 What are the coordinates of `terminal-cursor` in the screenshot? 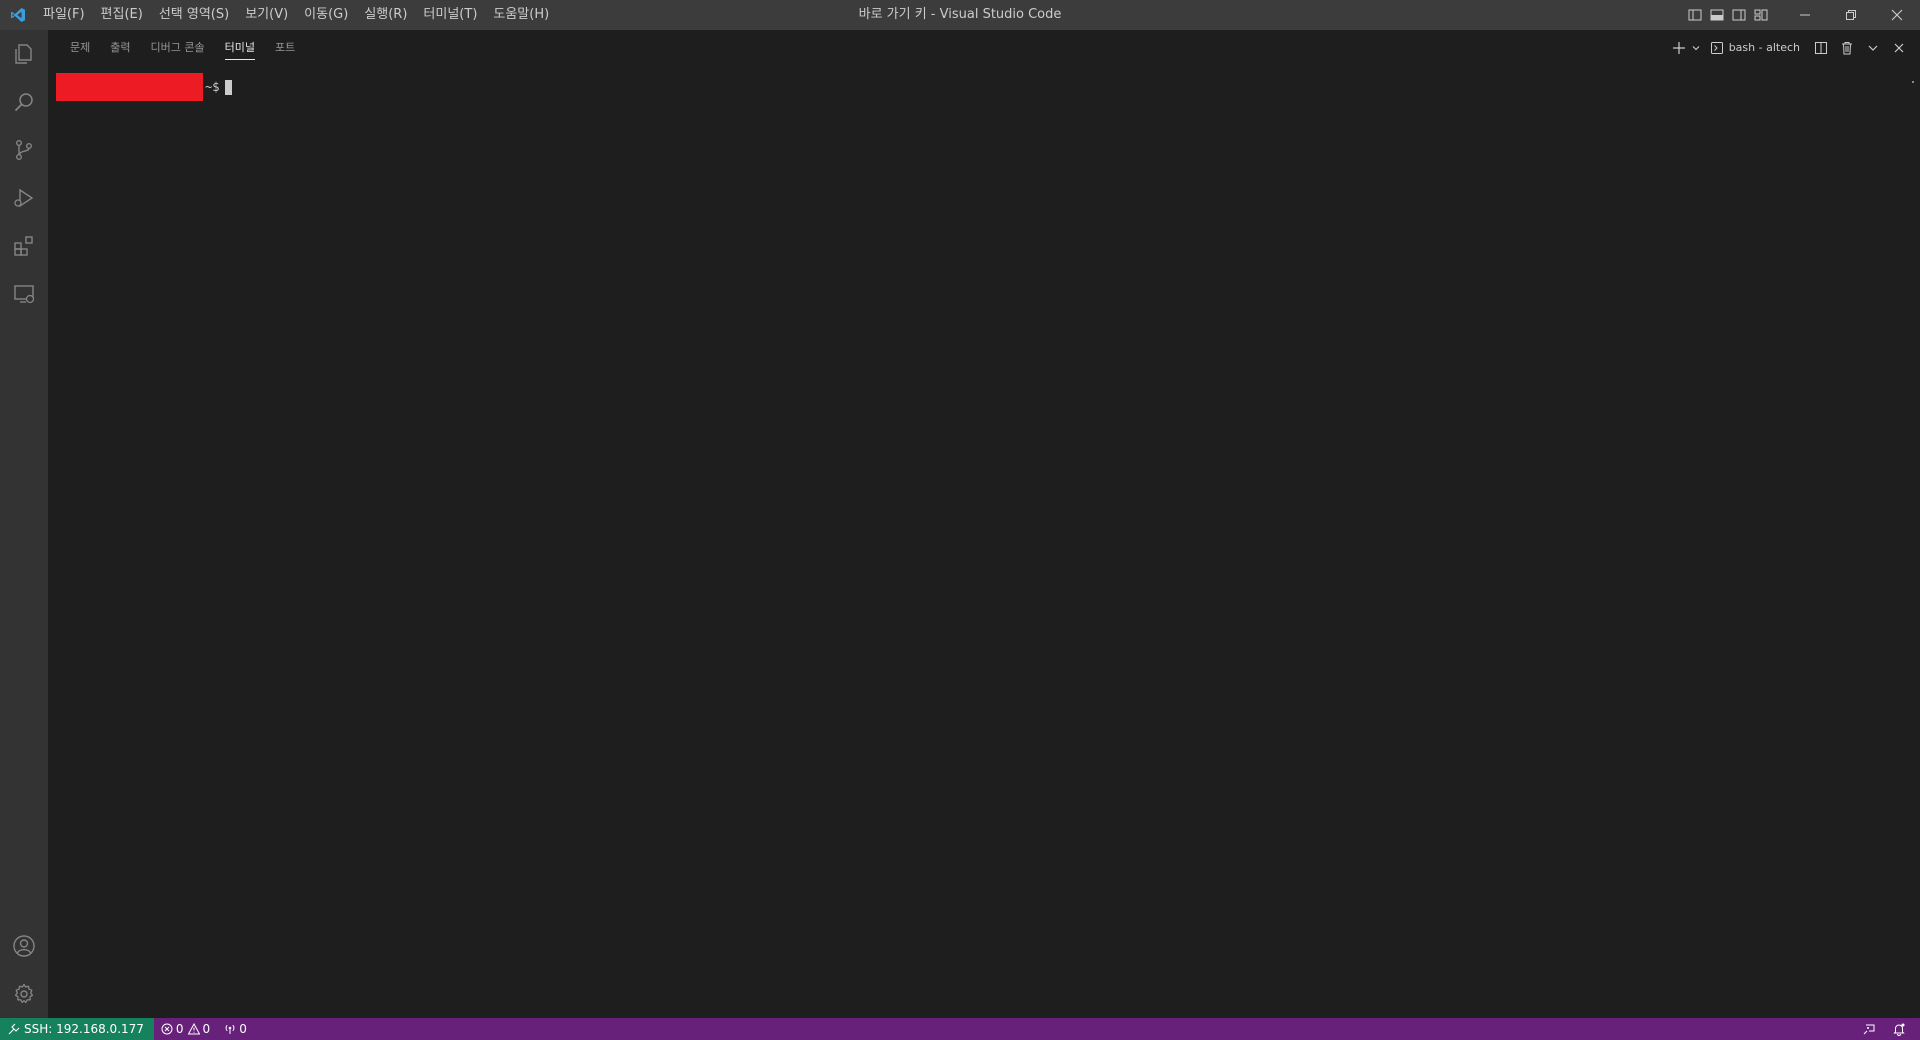 It's located at (229, 87).